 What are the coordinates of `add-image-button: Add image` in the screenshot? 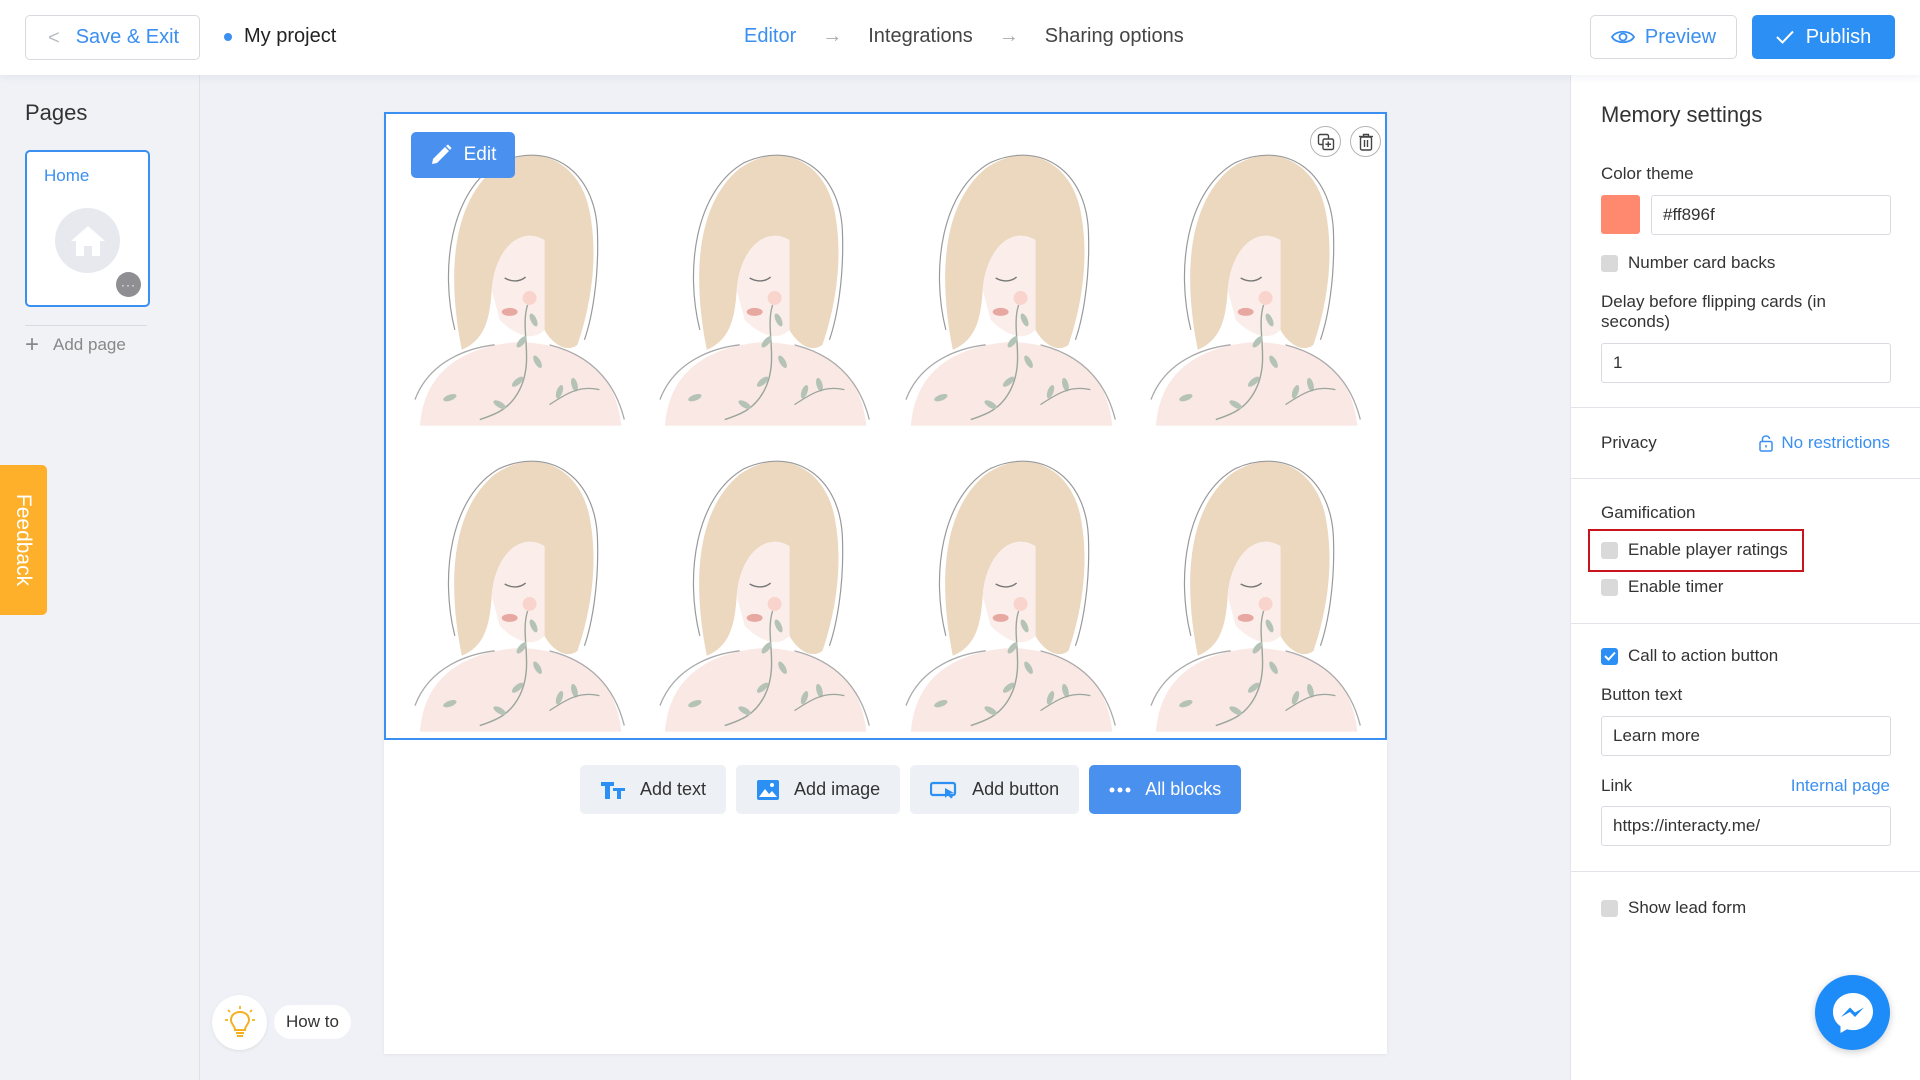 It's located at (818, 789).